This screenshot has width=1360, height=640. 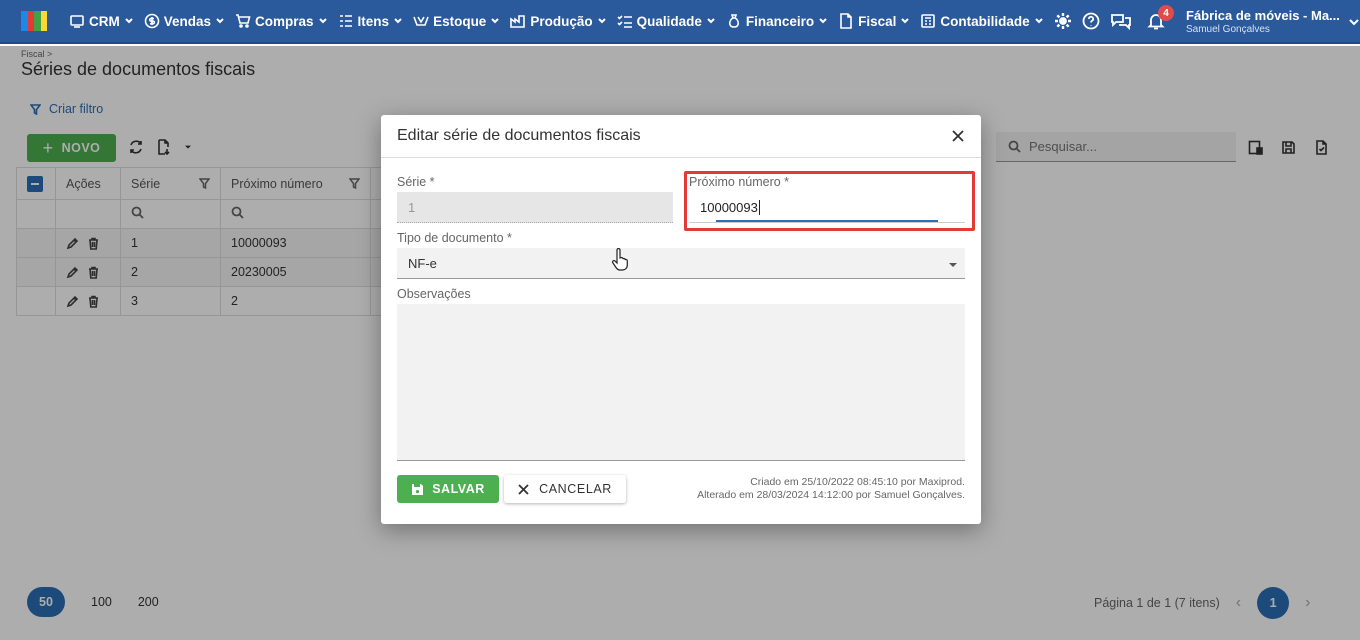 I want to click on dropdown-arrow-icon, so click(x=953, y=265).